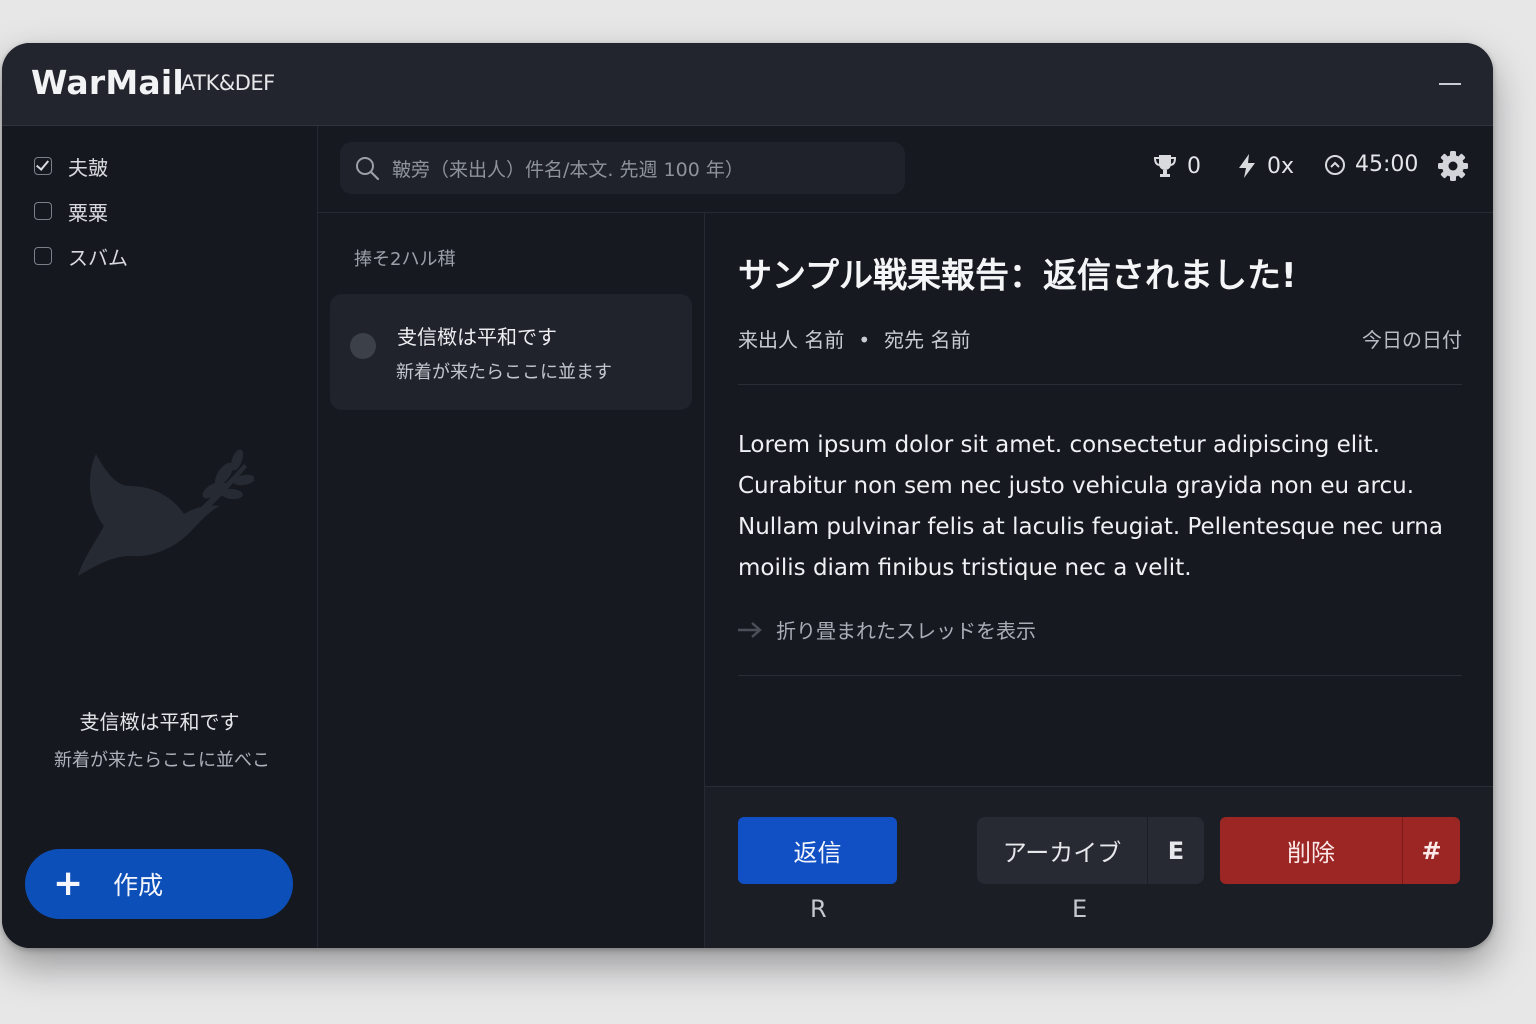  I want to click on folder-label: スバム, so click(98, 257).